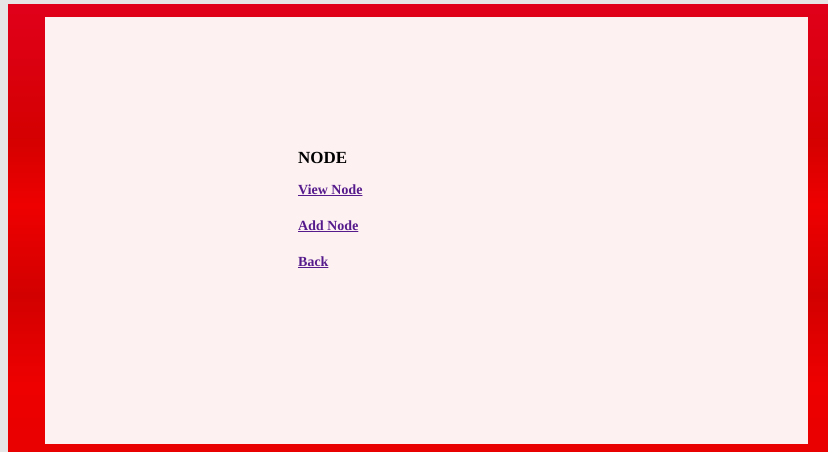  Describe the element at coordinates (330, 191) in the screenshot. I see `nav-link: View Node` at that location.